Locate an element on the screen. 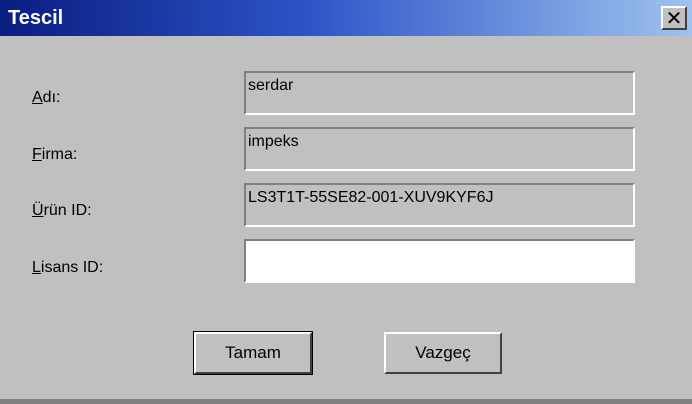 Image resolution: width=692 pixels, height=404 pixels. close-button: ✕ is located at coordinates (674, 18).